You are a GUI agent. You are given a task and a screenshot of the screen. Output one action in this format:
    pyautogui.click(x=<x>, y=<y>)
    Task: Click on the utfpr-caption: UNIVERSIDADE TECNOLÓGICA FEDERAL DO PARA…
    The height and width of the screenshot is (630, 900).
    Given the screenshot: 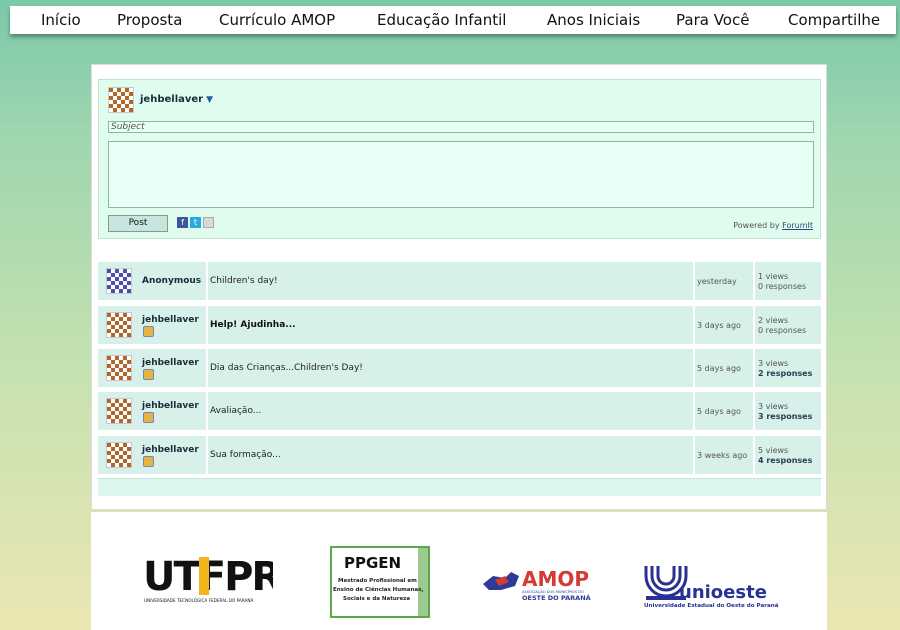 What is the action you would take?
    pyautogui.click(x=199, y=600)
    